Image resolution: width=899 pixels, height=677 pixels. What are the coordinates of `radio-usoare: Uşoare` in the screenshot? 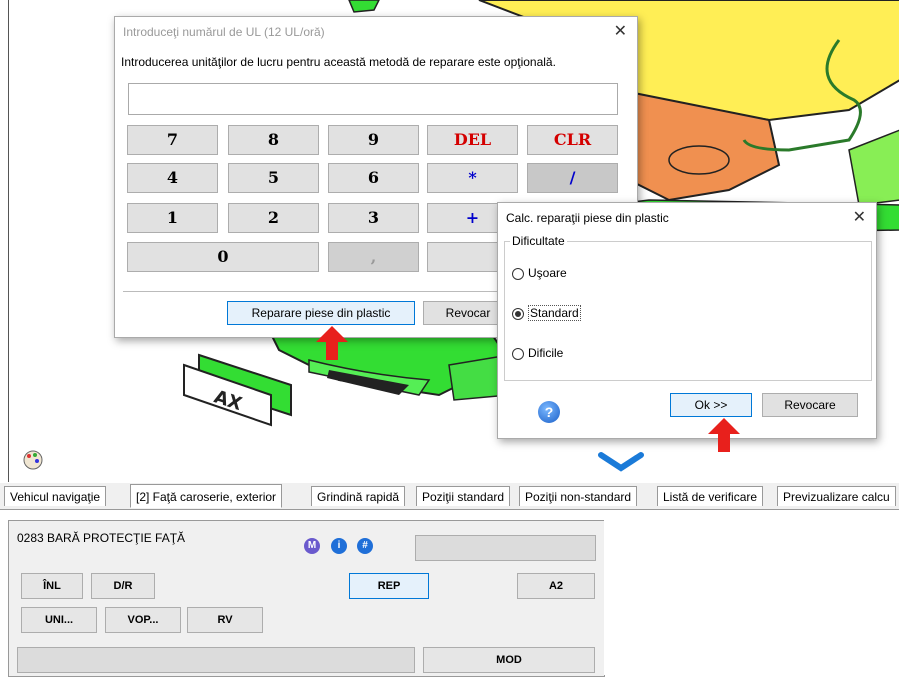 It's located at (539, 273).